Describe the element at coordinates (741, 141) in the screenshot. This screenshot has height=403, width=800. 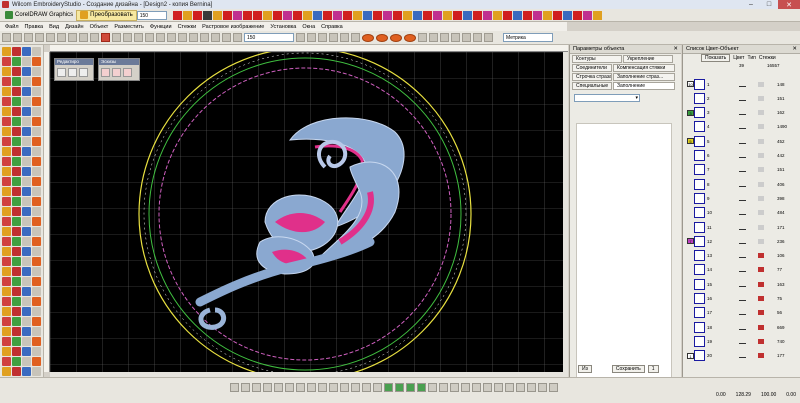
I see `list-item: 5 5 452` at that location.